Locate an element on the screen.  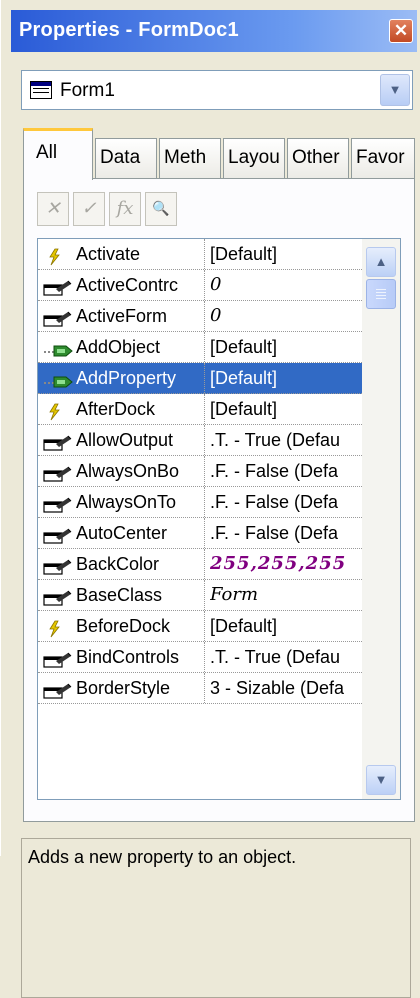
property-value: 255,255,255 is located at coordinates (286, 564).